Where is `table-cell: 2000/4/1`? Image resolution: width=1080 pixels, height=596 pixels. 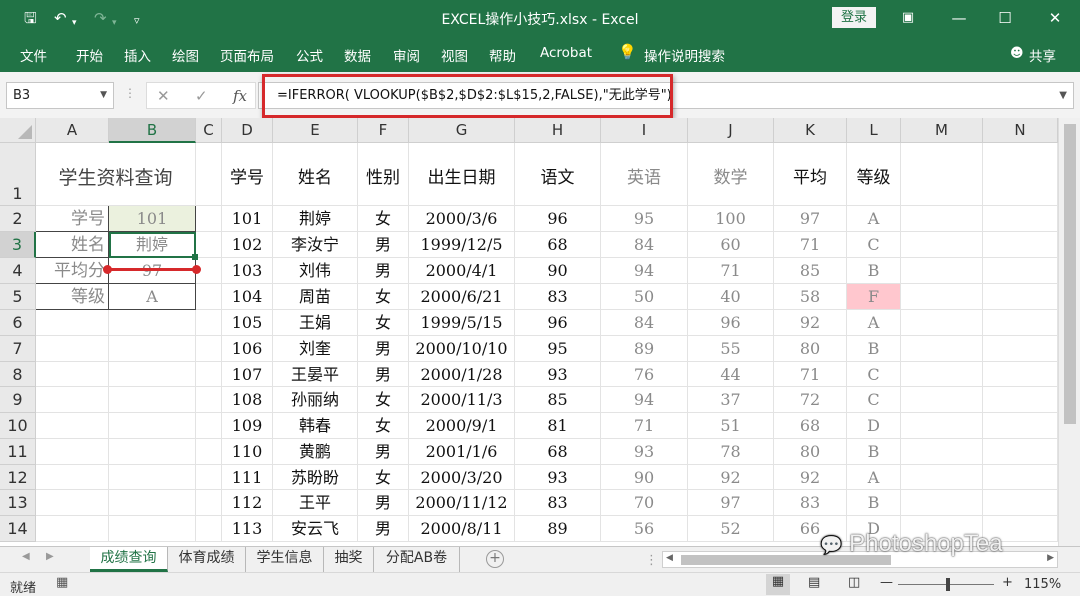 table-cell: 2000/4/1 is located at coordinates (462, 271).